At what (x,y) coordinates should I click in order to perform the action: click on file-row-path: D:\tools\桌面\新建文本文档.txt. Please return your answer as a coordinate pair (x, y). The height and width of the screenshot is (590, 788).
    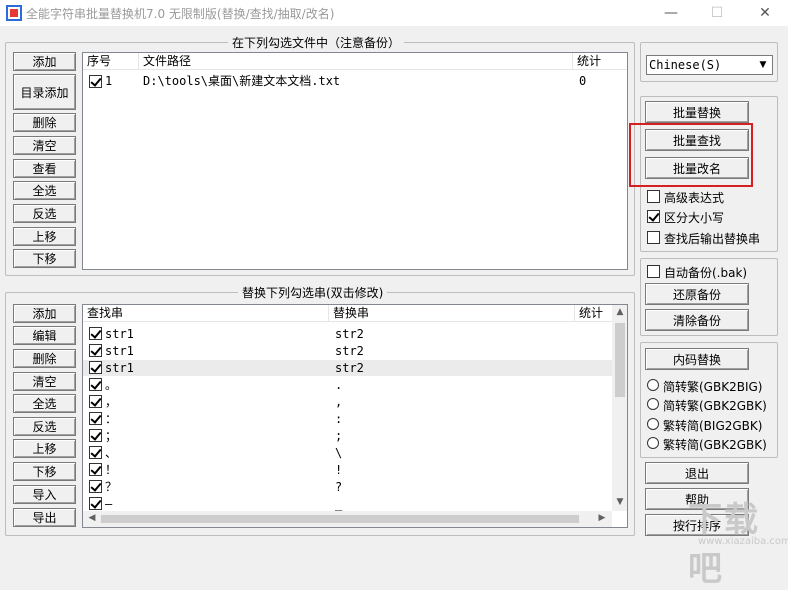
    Looking at the image, I should click on (242, 81).